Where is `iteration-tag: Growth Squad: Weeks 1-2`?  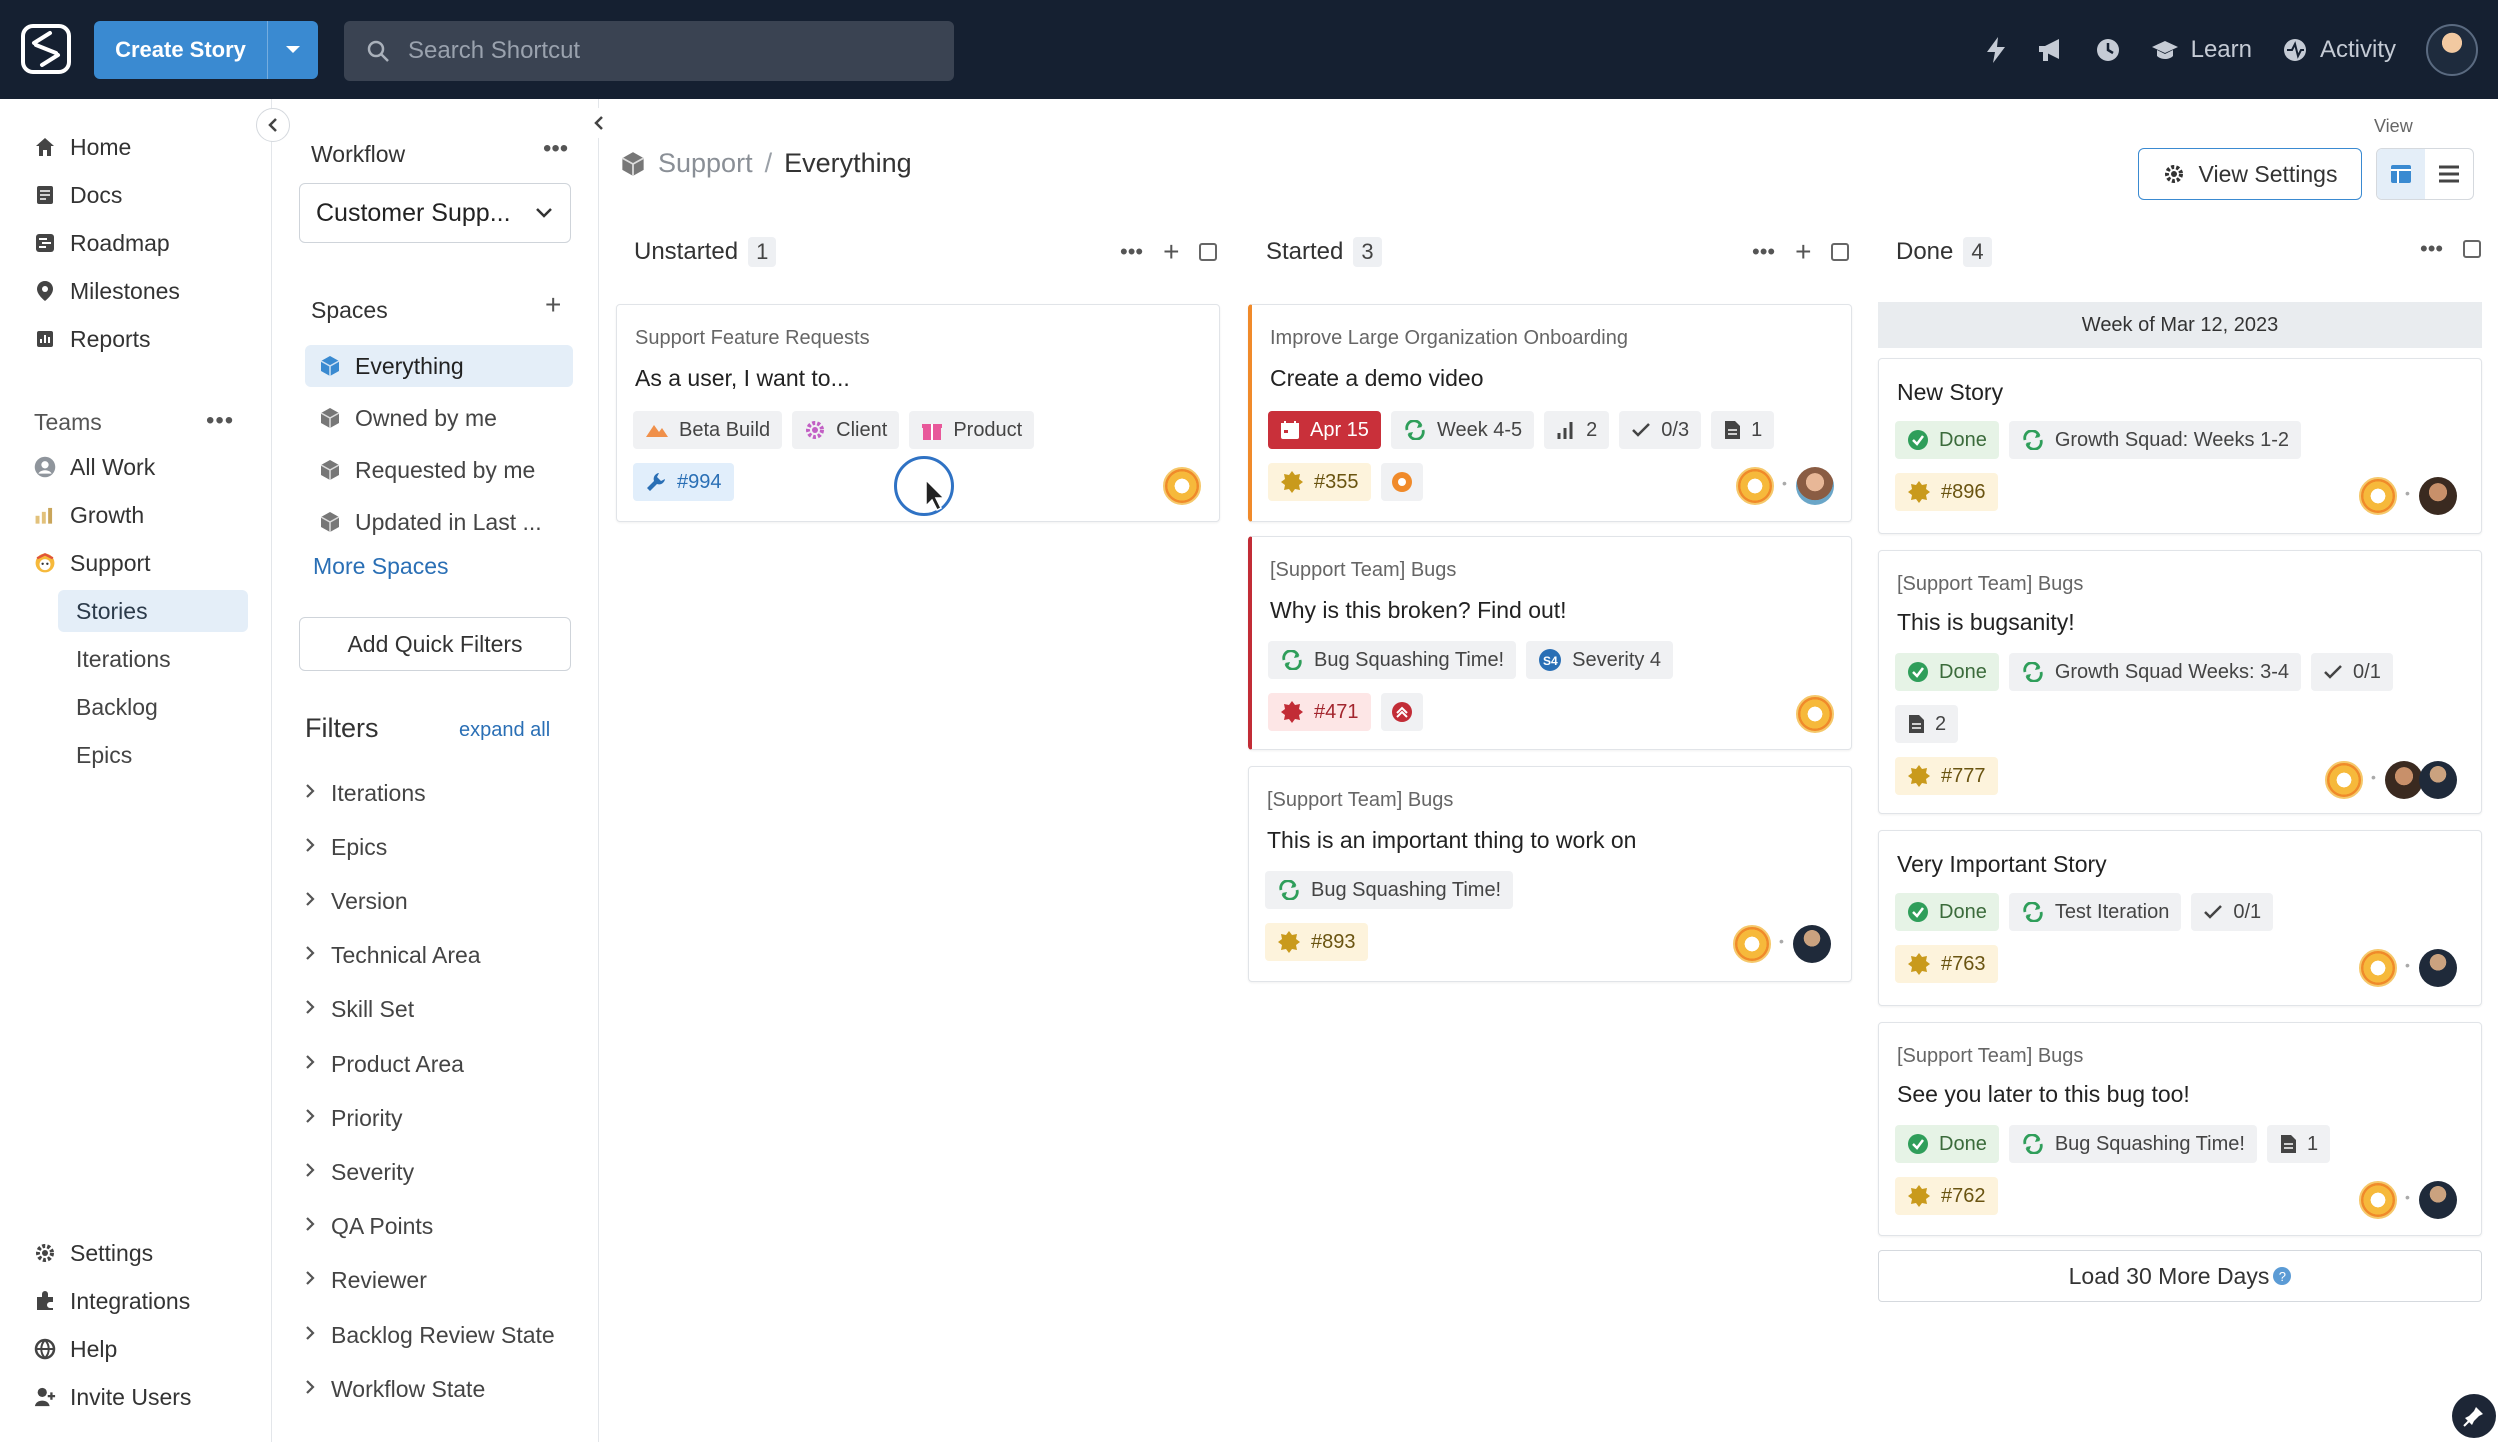
iteration-tag: Growth Squad: Weeks 1-2 is located at coordinates (2155, 440).